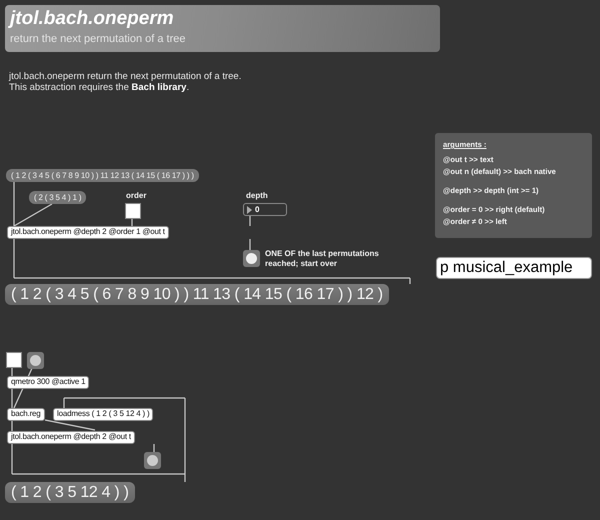 The height and width of the screenshot is (520, 600). What do you see at coordinates (71, 437) in the screenshot?
I see `object-box: jtol.bach.oneperm @depth 2 @out t` at bounding box center [71, 437].